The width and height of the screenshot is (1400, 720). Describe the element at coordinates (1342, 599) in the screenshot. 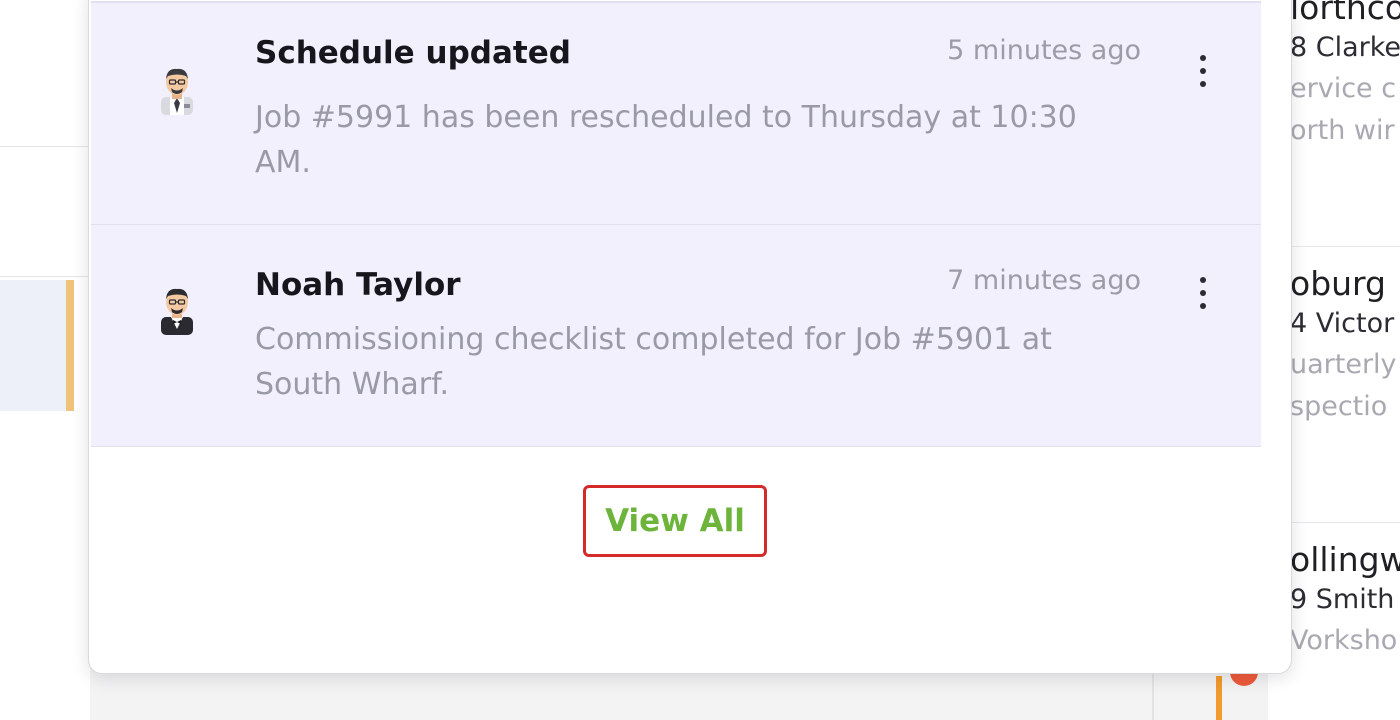

I see `location-address: 9 Smith` at that location.